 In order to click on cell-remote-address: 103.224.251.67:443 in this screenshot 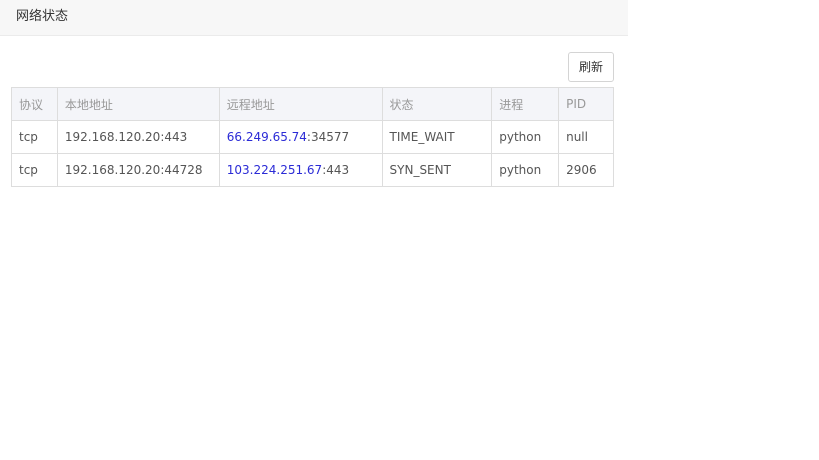, I will do `click(300, 170)`.